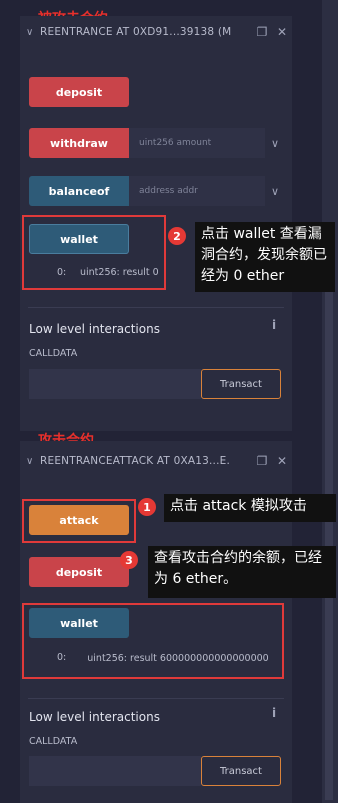 The image size is (338, 803). Describe the element at coordinates (147, 507) in the screenshot. I see `callout-number-1: 1` at that location.